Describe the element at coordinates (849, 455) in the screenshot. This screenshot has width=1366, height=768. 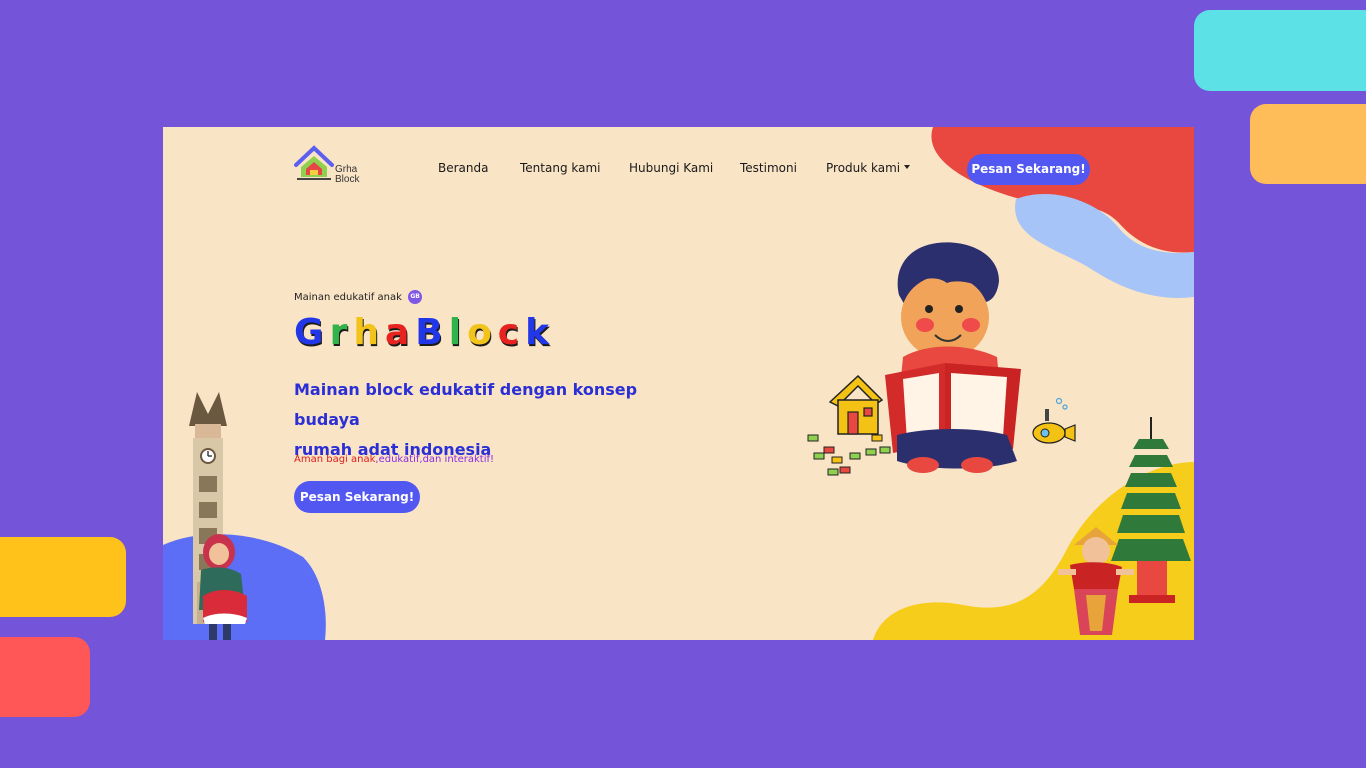
I see `lego-blocks-icon` at that location.